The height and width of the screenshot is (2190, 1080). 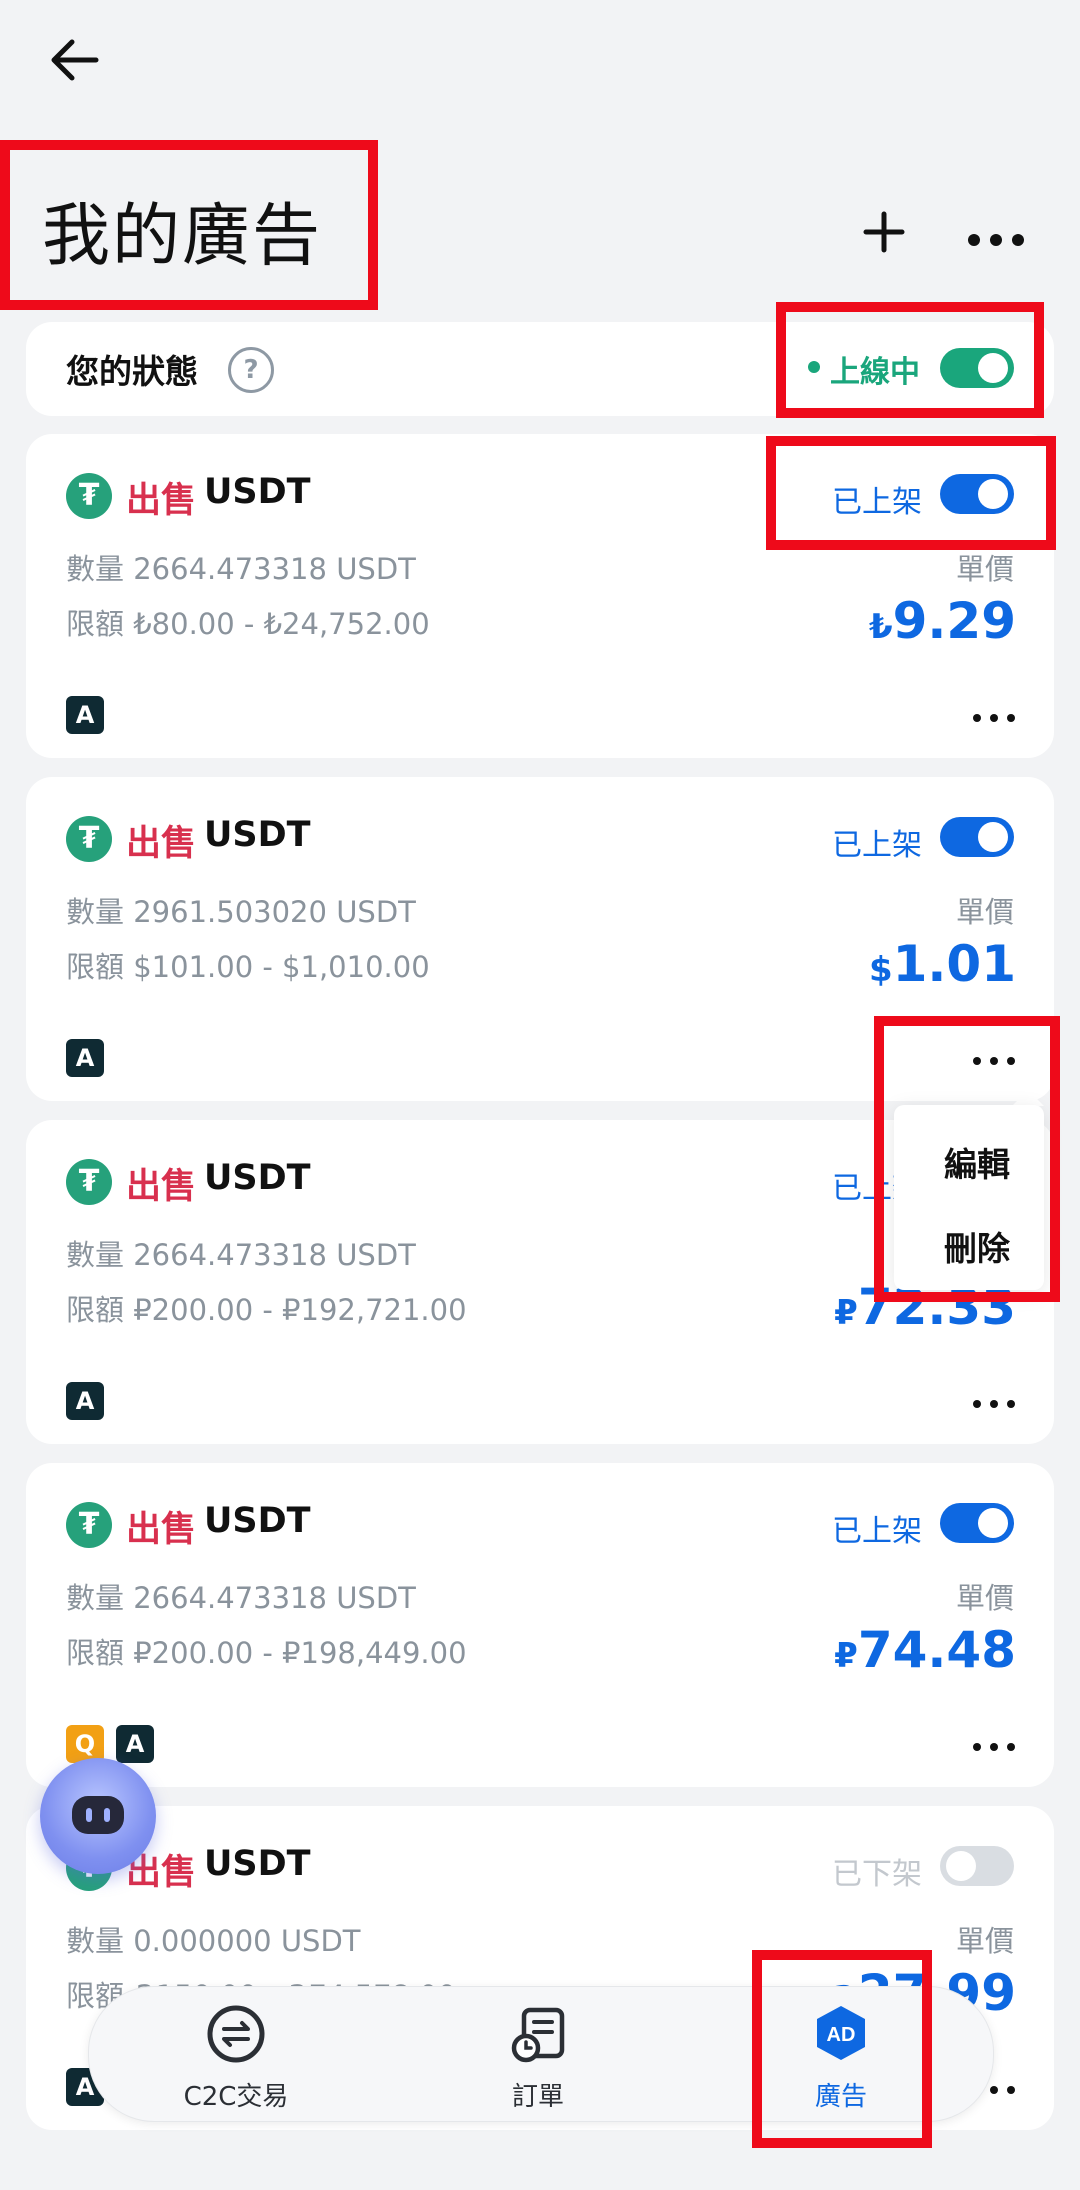 I want to click on highlight-ads-tab, so click(x=842, y=2049).